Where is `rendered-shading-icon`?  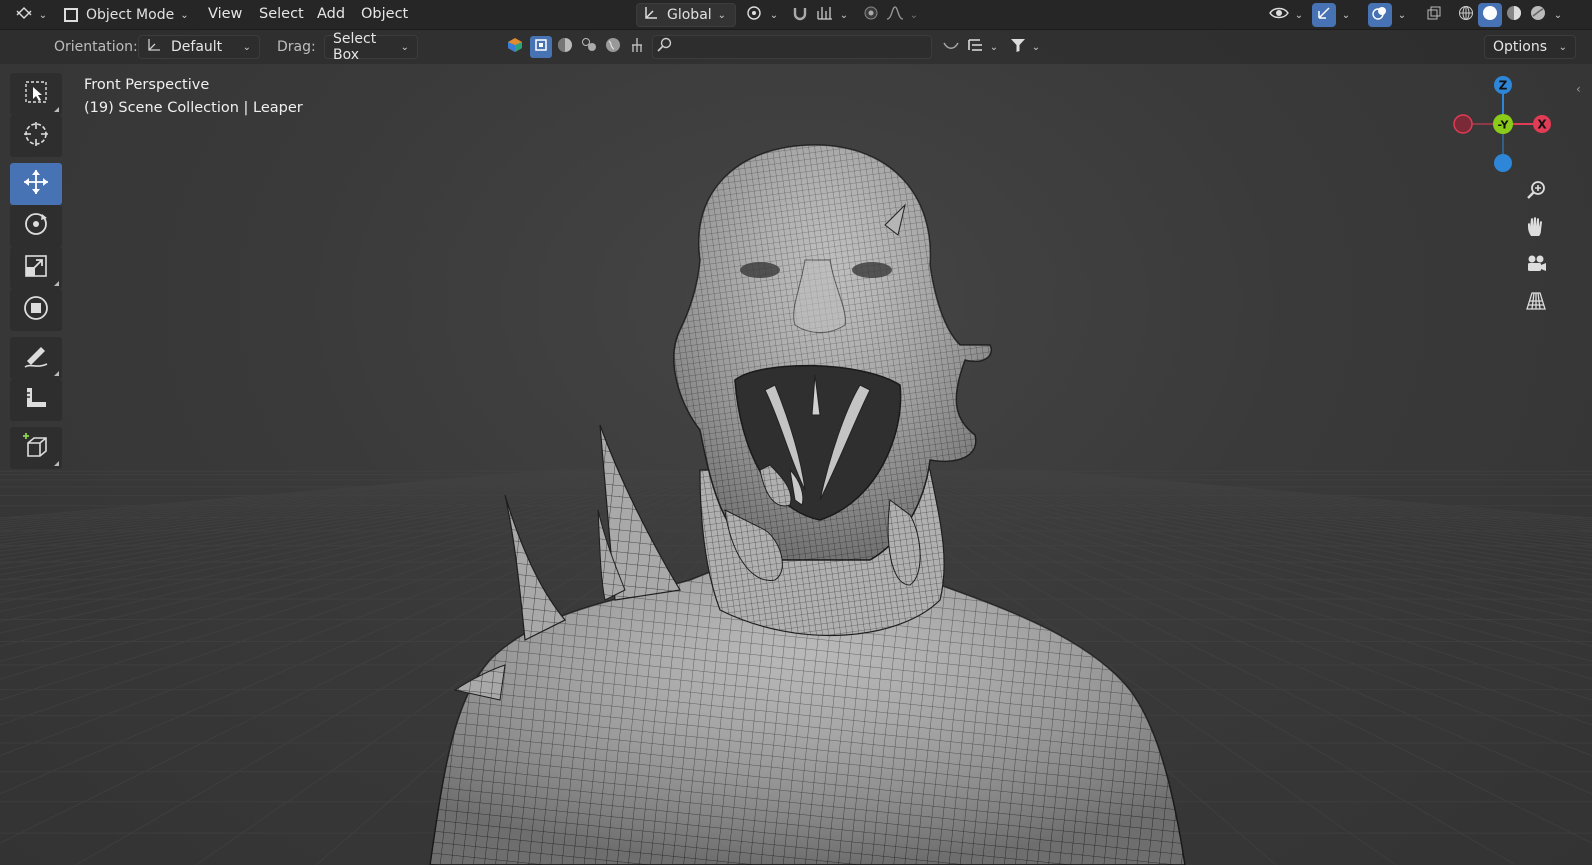 rendered-shading-icon is located at coordinates (1538, 15).